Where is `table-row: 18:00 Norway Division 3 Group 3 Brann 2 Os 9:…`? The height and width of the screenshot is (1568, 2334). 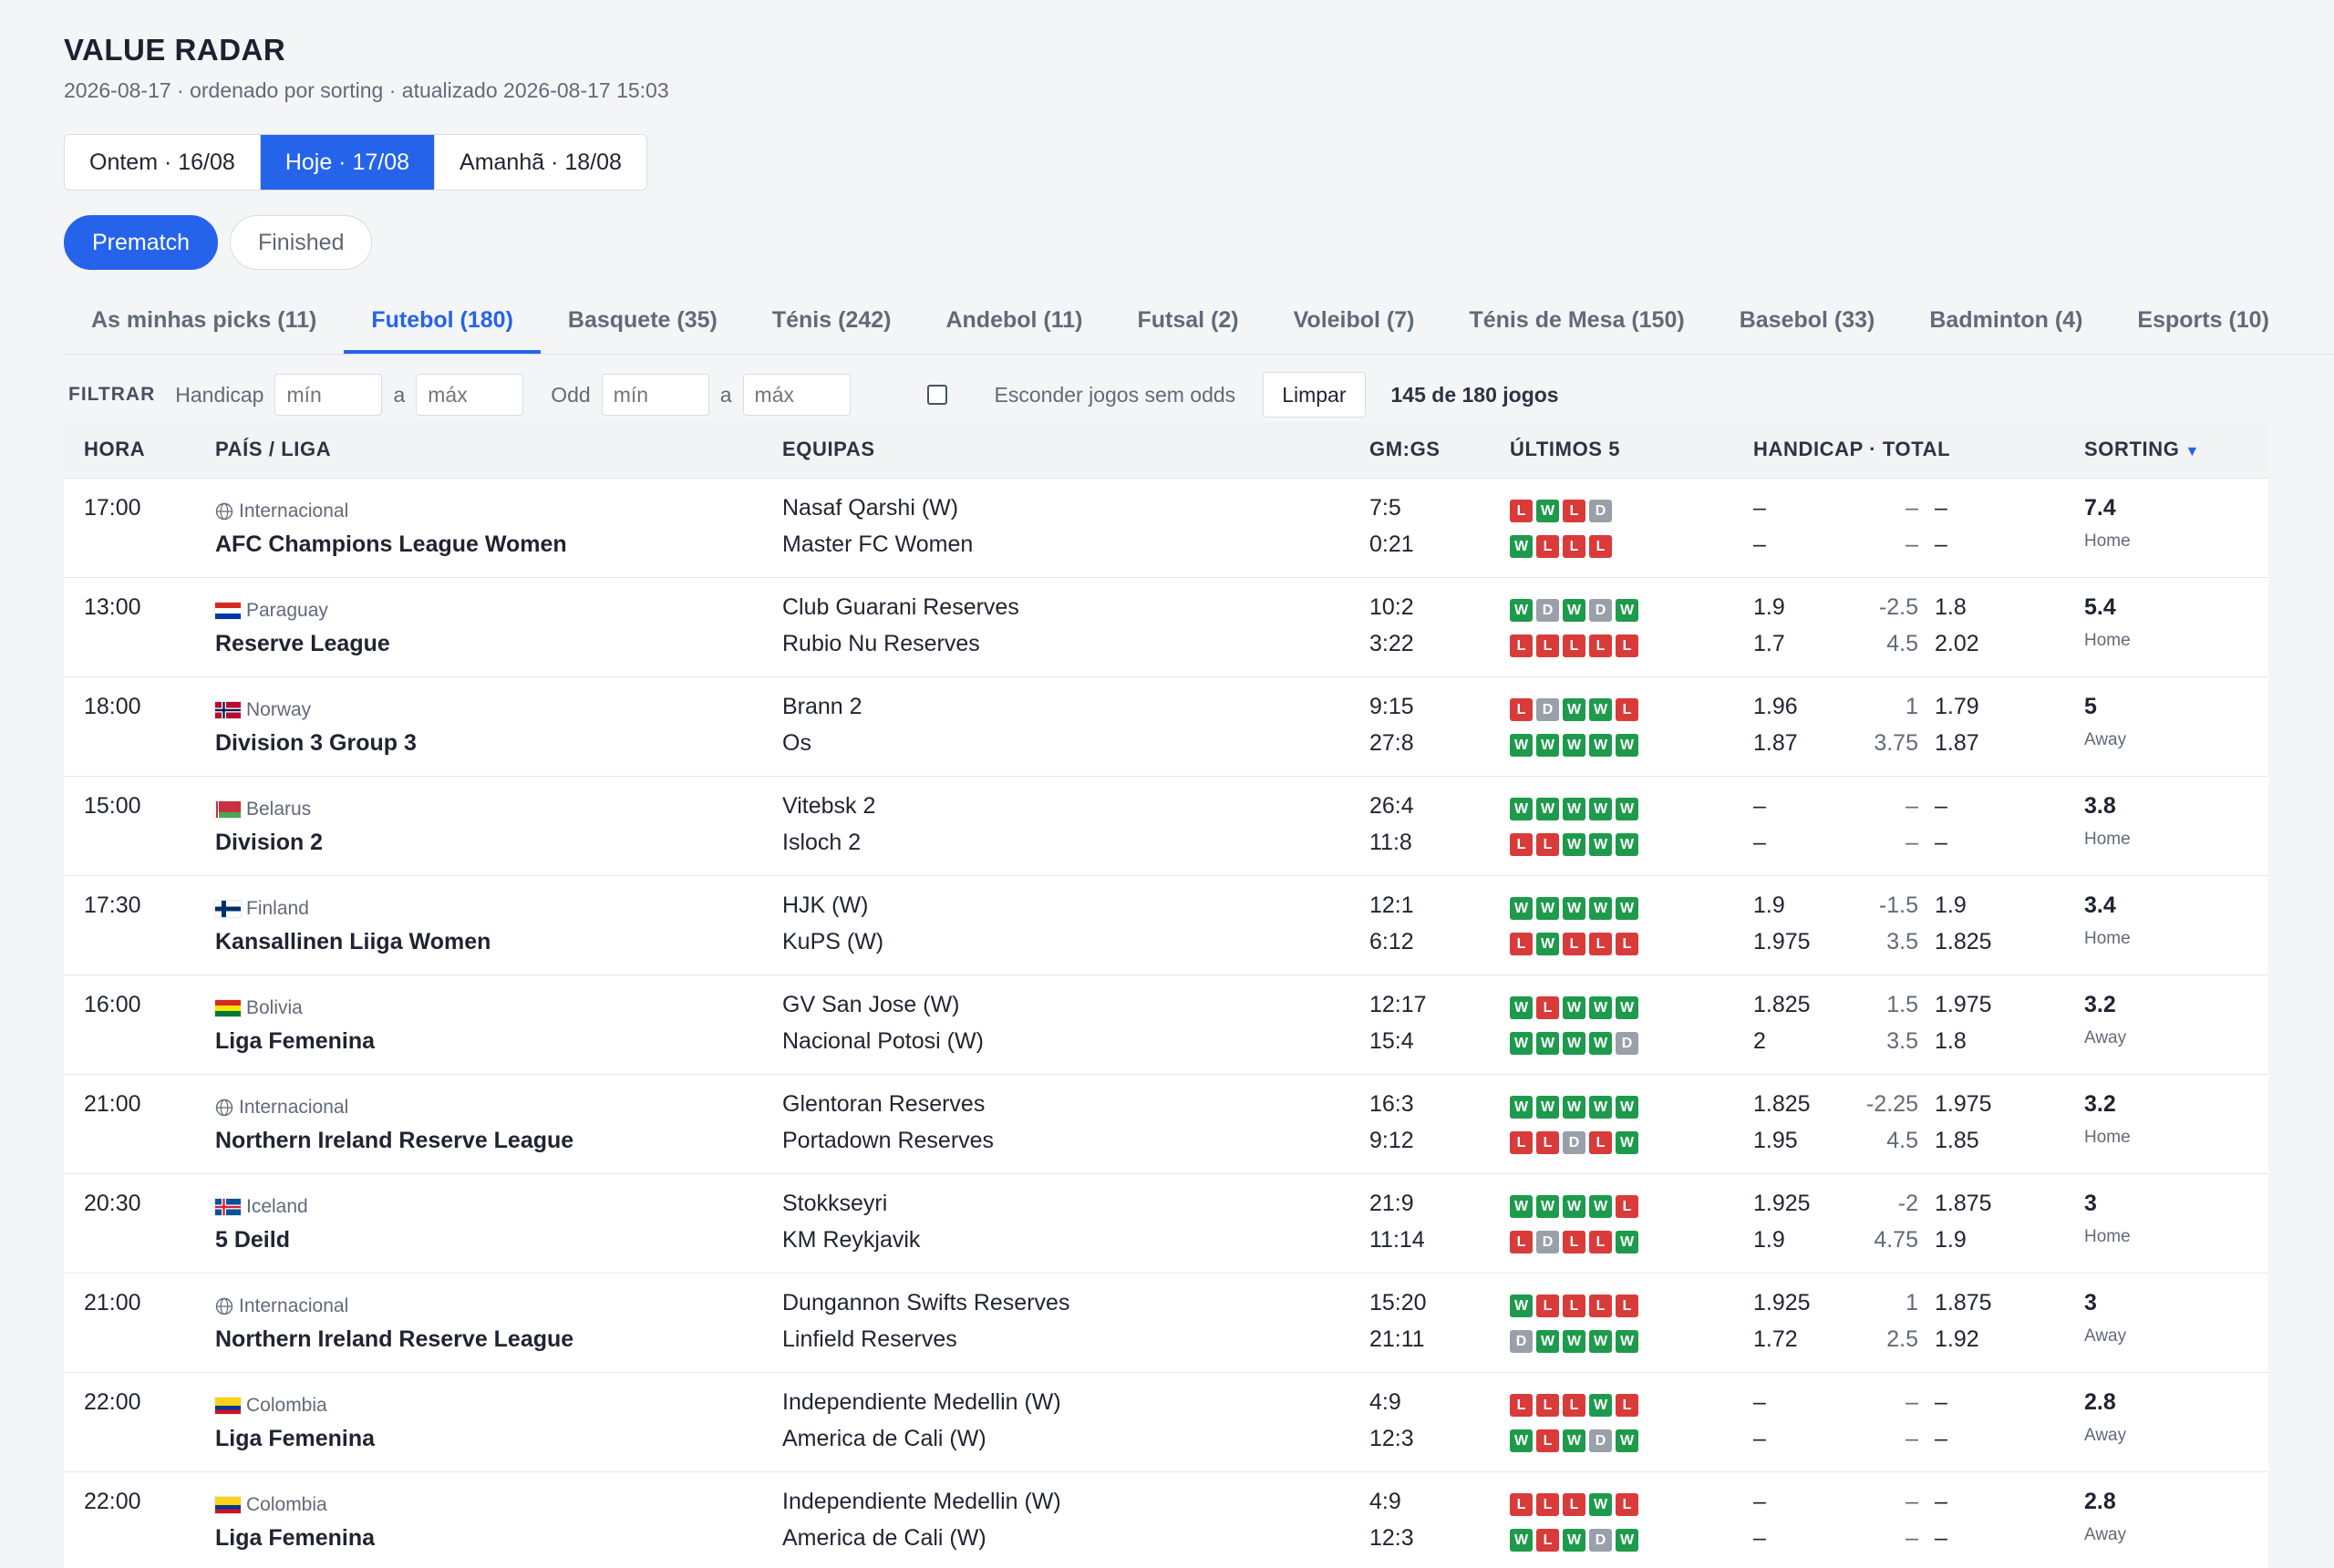
table-row: 18:00 Norway Division 3 Group 3 Brann 2 Os 9:… is located at coordinates (1166, 727).